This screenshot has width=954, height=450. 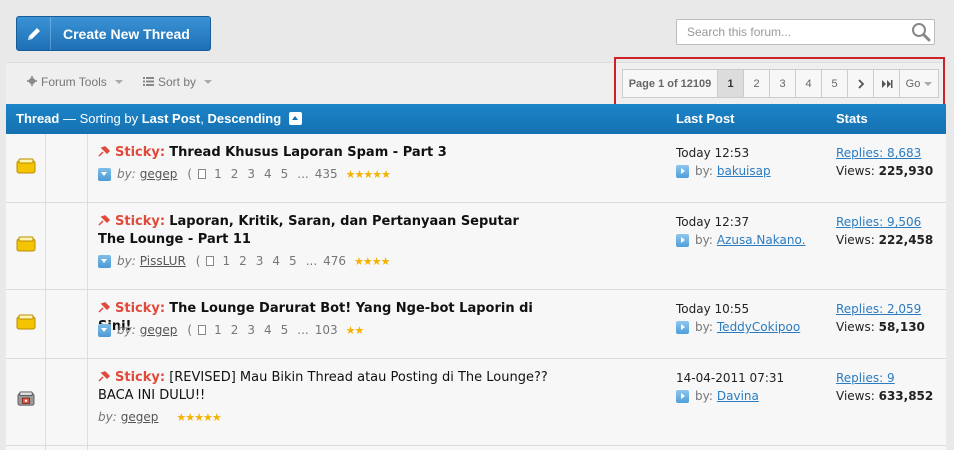 What do you see at coordinates (835, 83) in the screenshot?
I see `page-link-5: 5` at bounding box center [835, 83].